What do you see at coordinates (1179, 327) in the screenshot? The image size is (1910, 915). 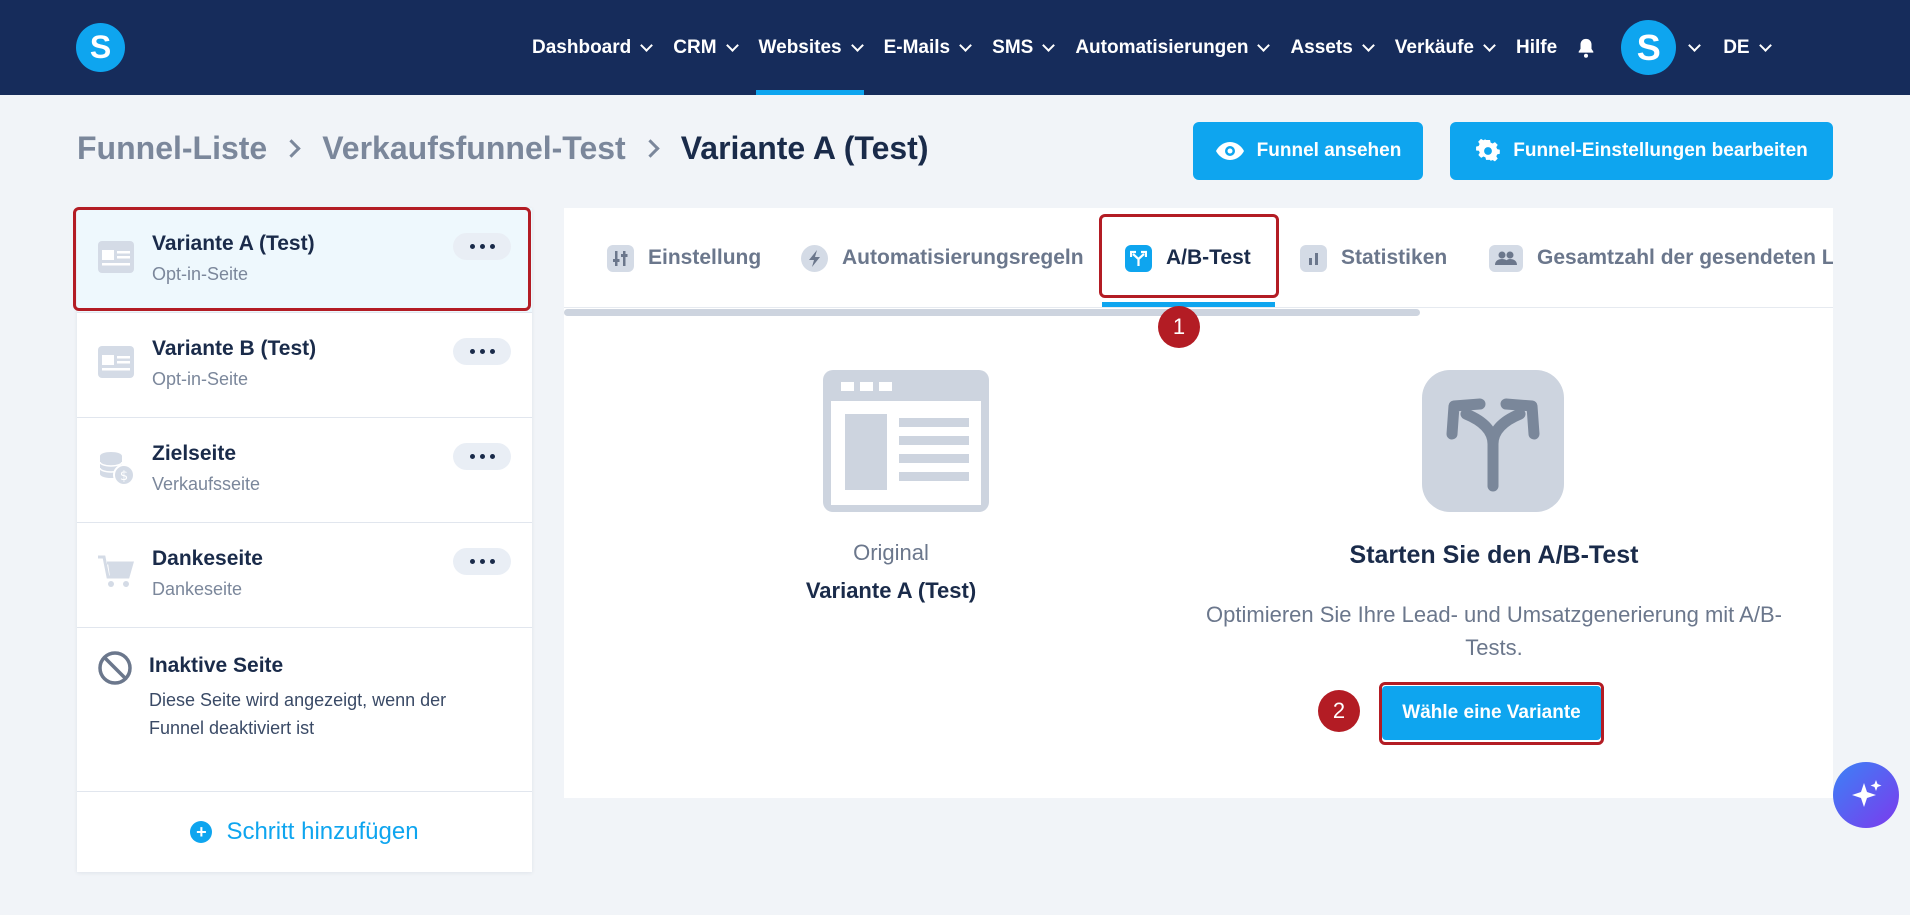 I see `annotation-badge-1: 1` at bounding box center [1179, 327].